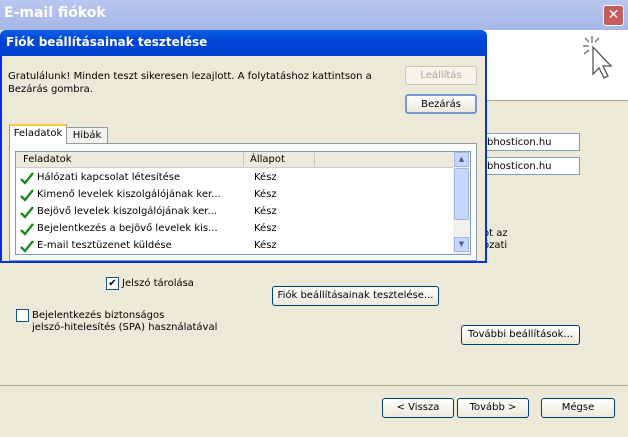 This screenshot has height=437, width=628. I want to click on remember-password-checkbox: ✔, so click(112, 283).